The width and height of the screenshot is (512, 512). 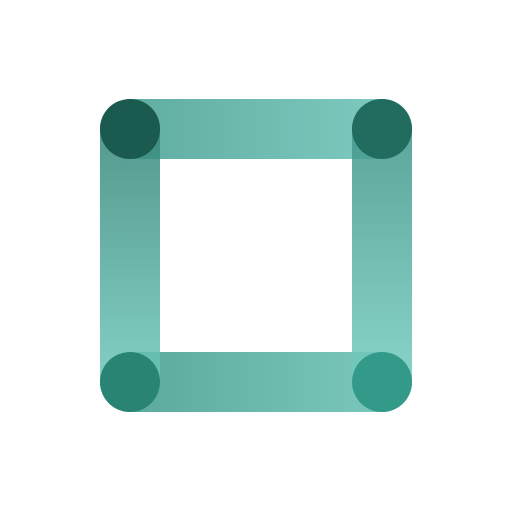 What do you see at coordinates (382, 382) in the screenshot?
I see `corner-bottom-right` at bounding box center [382, 382].